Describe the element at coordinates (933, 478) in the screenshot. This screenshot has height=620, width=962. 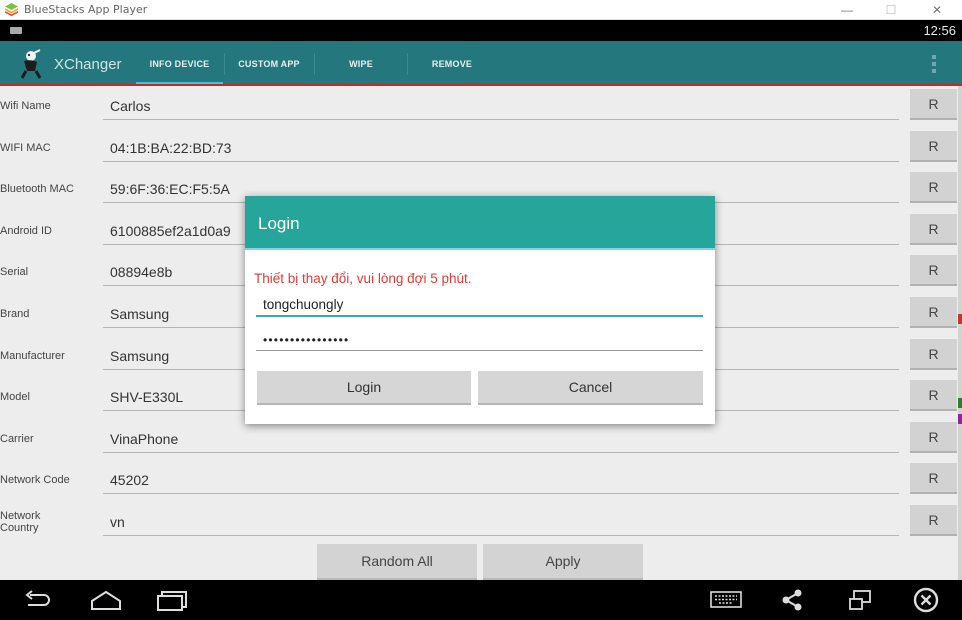
I see `randomize-network-code-button: R` at that location.